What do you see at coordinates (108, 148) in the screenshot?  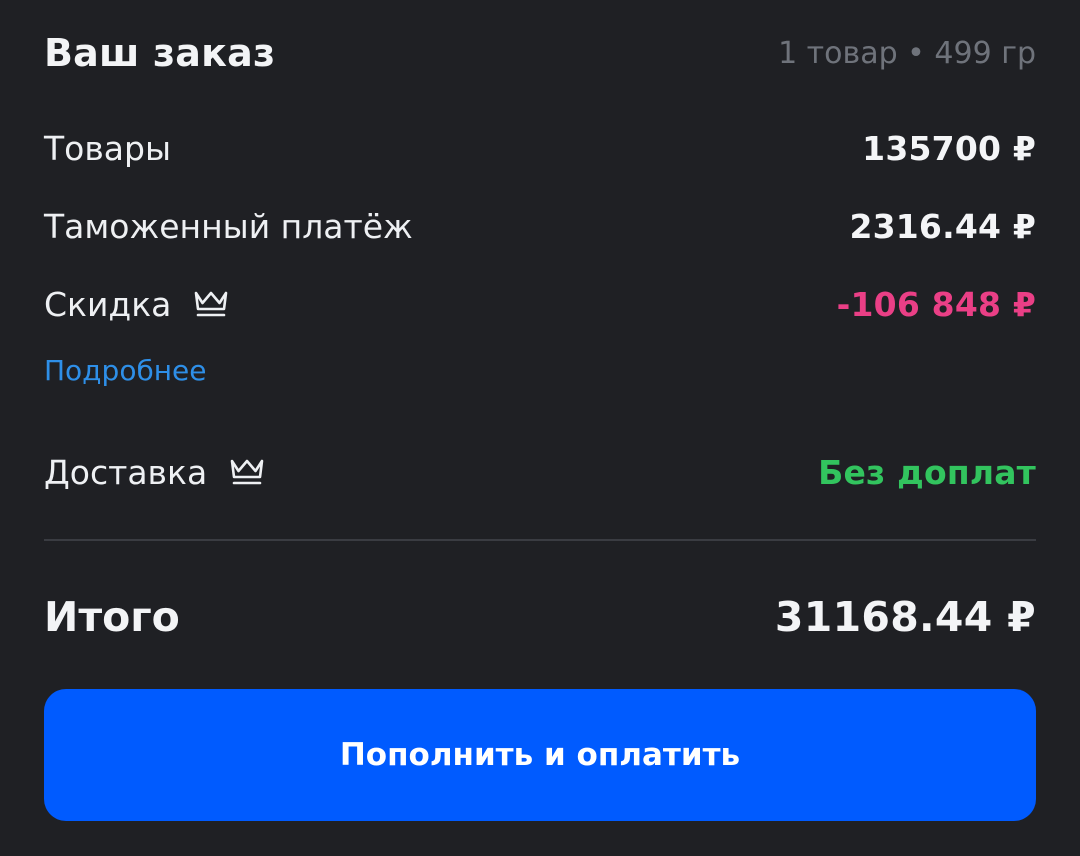 I see `goods-label: Товары` at bounding box center [108, 148].